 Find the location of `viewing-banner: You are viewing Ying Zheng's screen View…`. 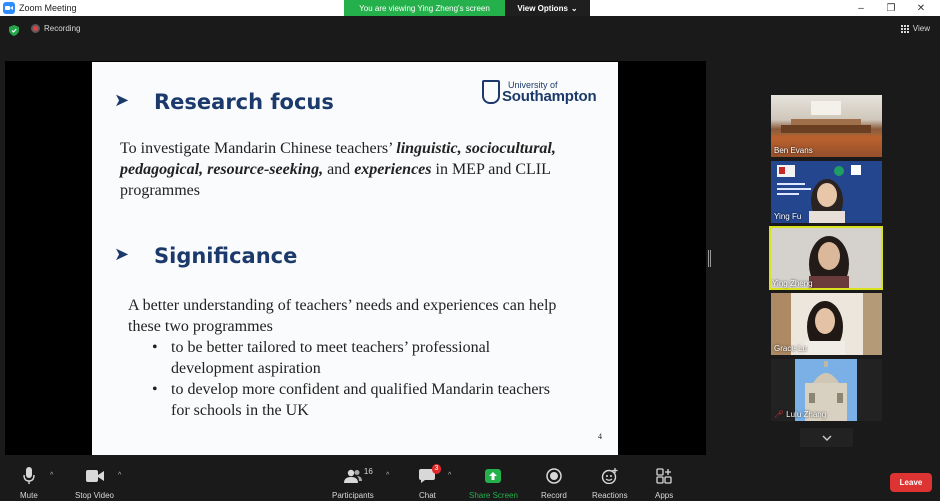

viewing-banner: You are viewing Ying Zheng's screen View… is located at coordinates (467, 8).